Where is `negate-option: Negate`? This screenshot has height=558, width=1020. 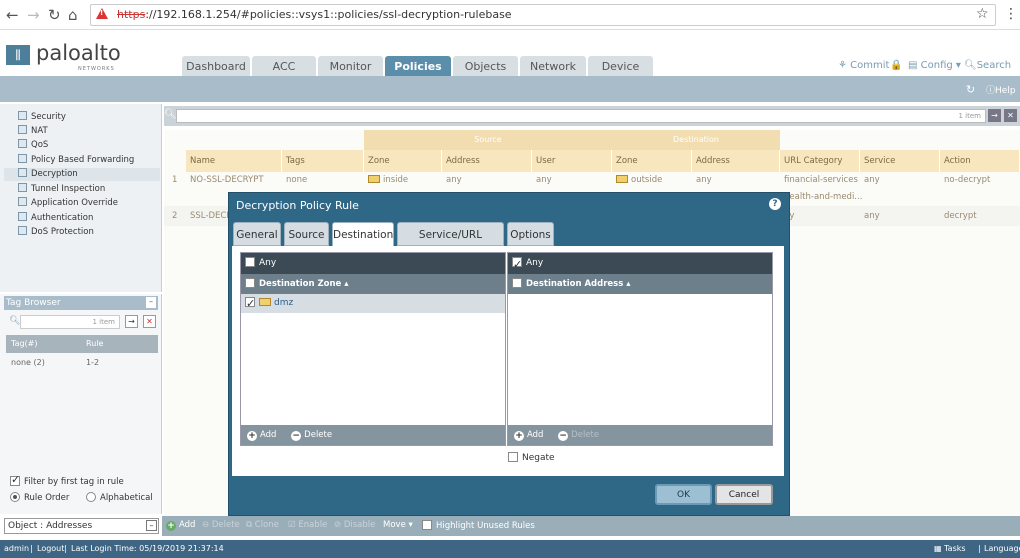 negate-option: Negate is located at coordinates (531, 457).